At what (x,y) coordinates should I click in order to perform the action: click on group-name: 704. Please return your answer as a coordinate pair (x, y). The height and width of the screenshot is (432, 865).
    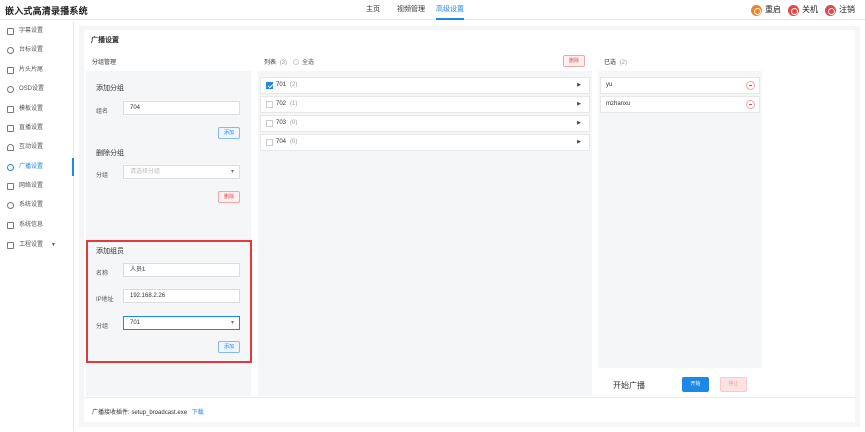
    Looking at the image, I should click on (281, 142).